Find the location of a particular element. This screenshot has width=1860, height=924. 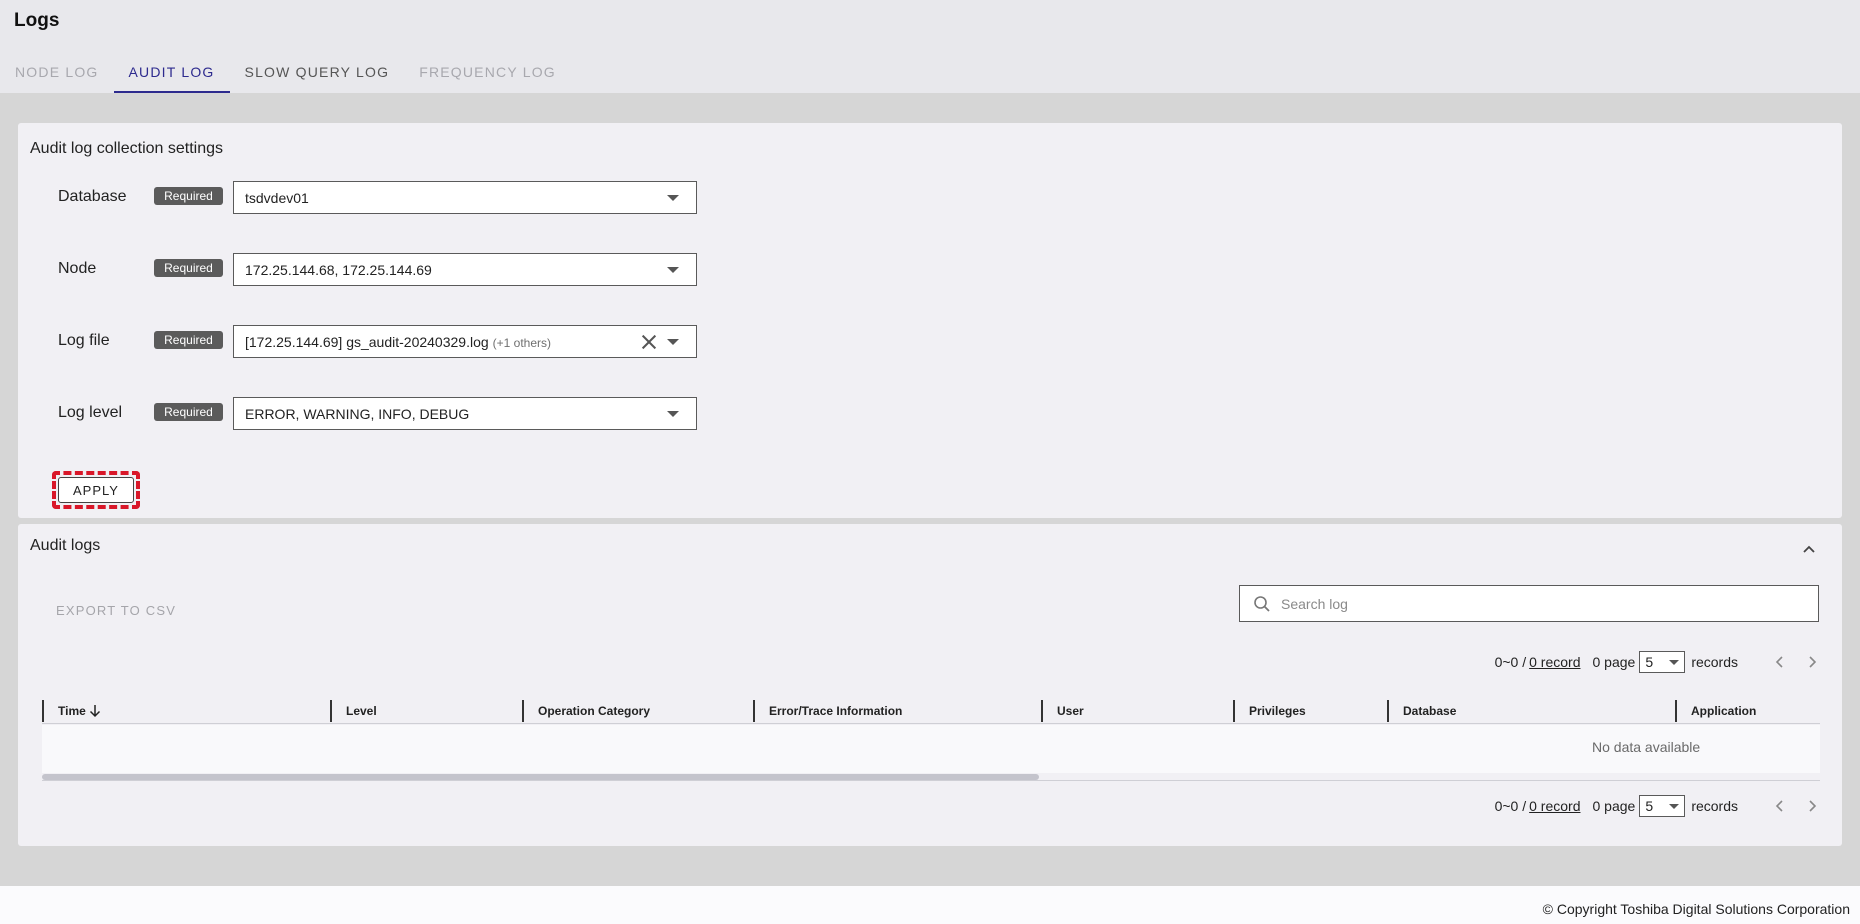

pagination-top: 0~0 / 0 record 0 page 5 records is located at coordinates (1657, 662).